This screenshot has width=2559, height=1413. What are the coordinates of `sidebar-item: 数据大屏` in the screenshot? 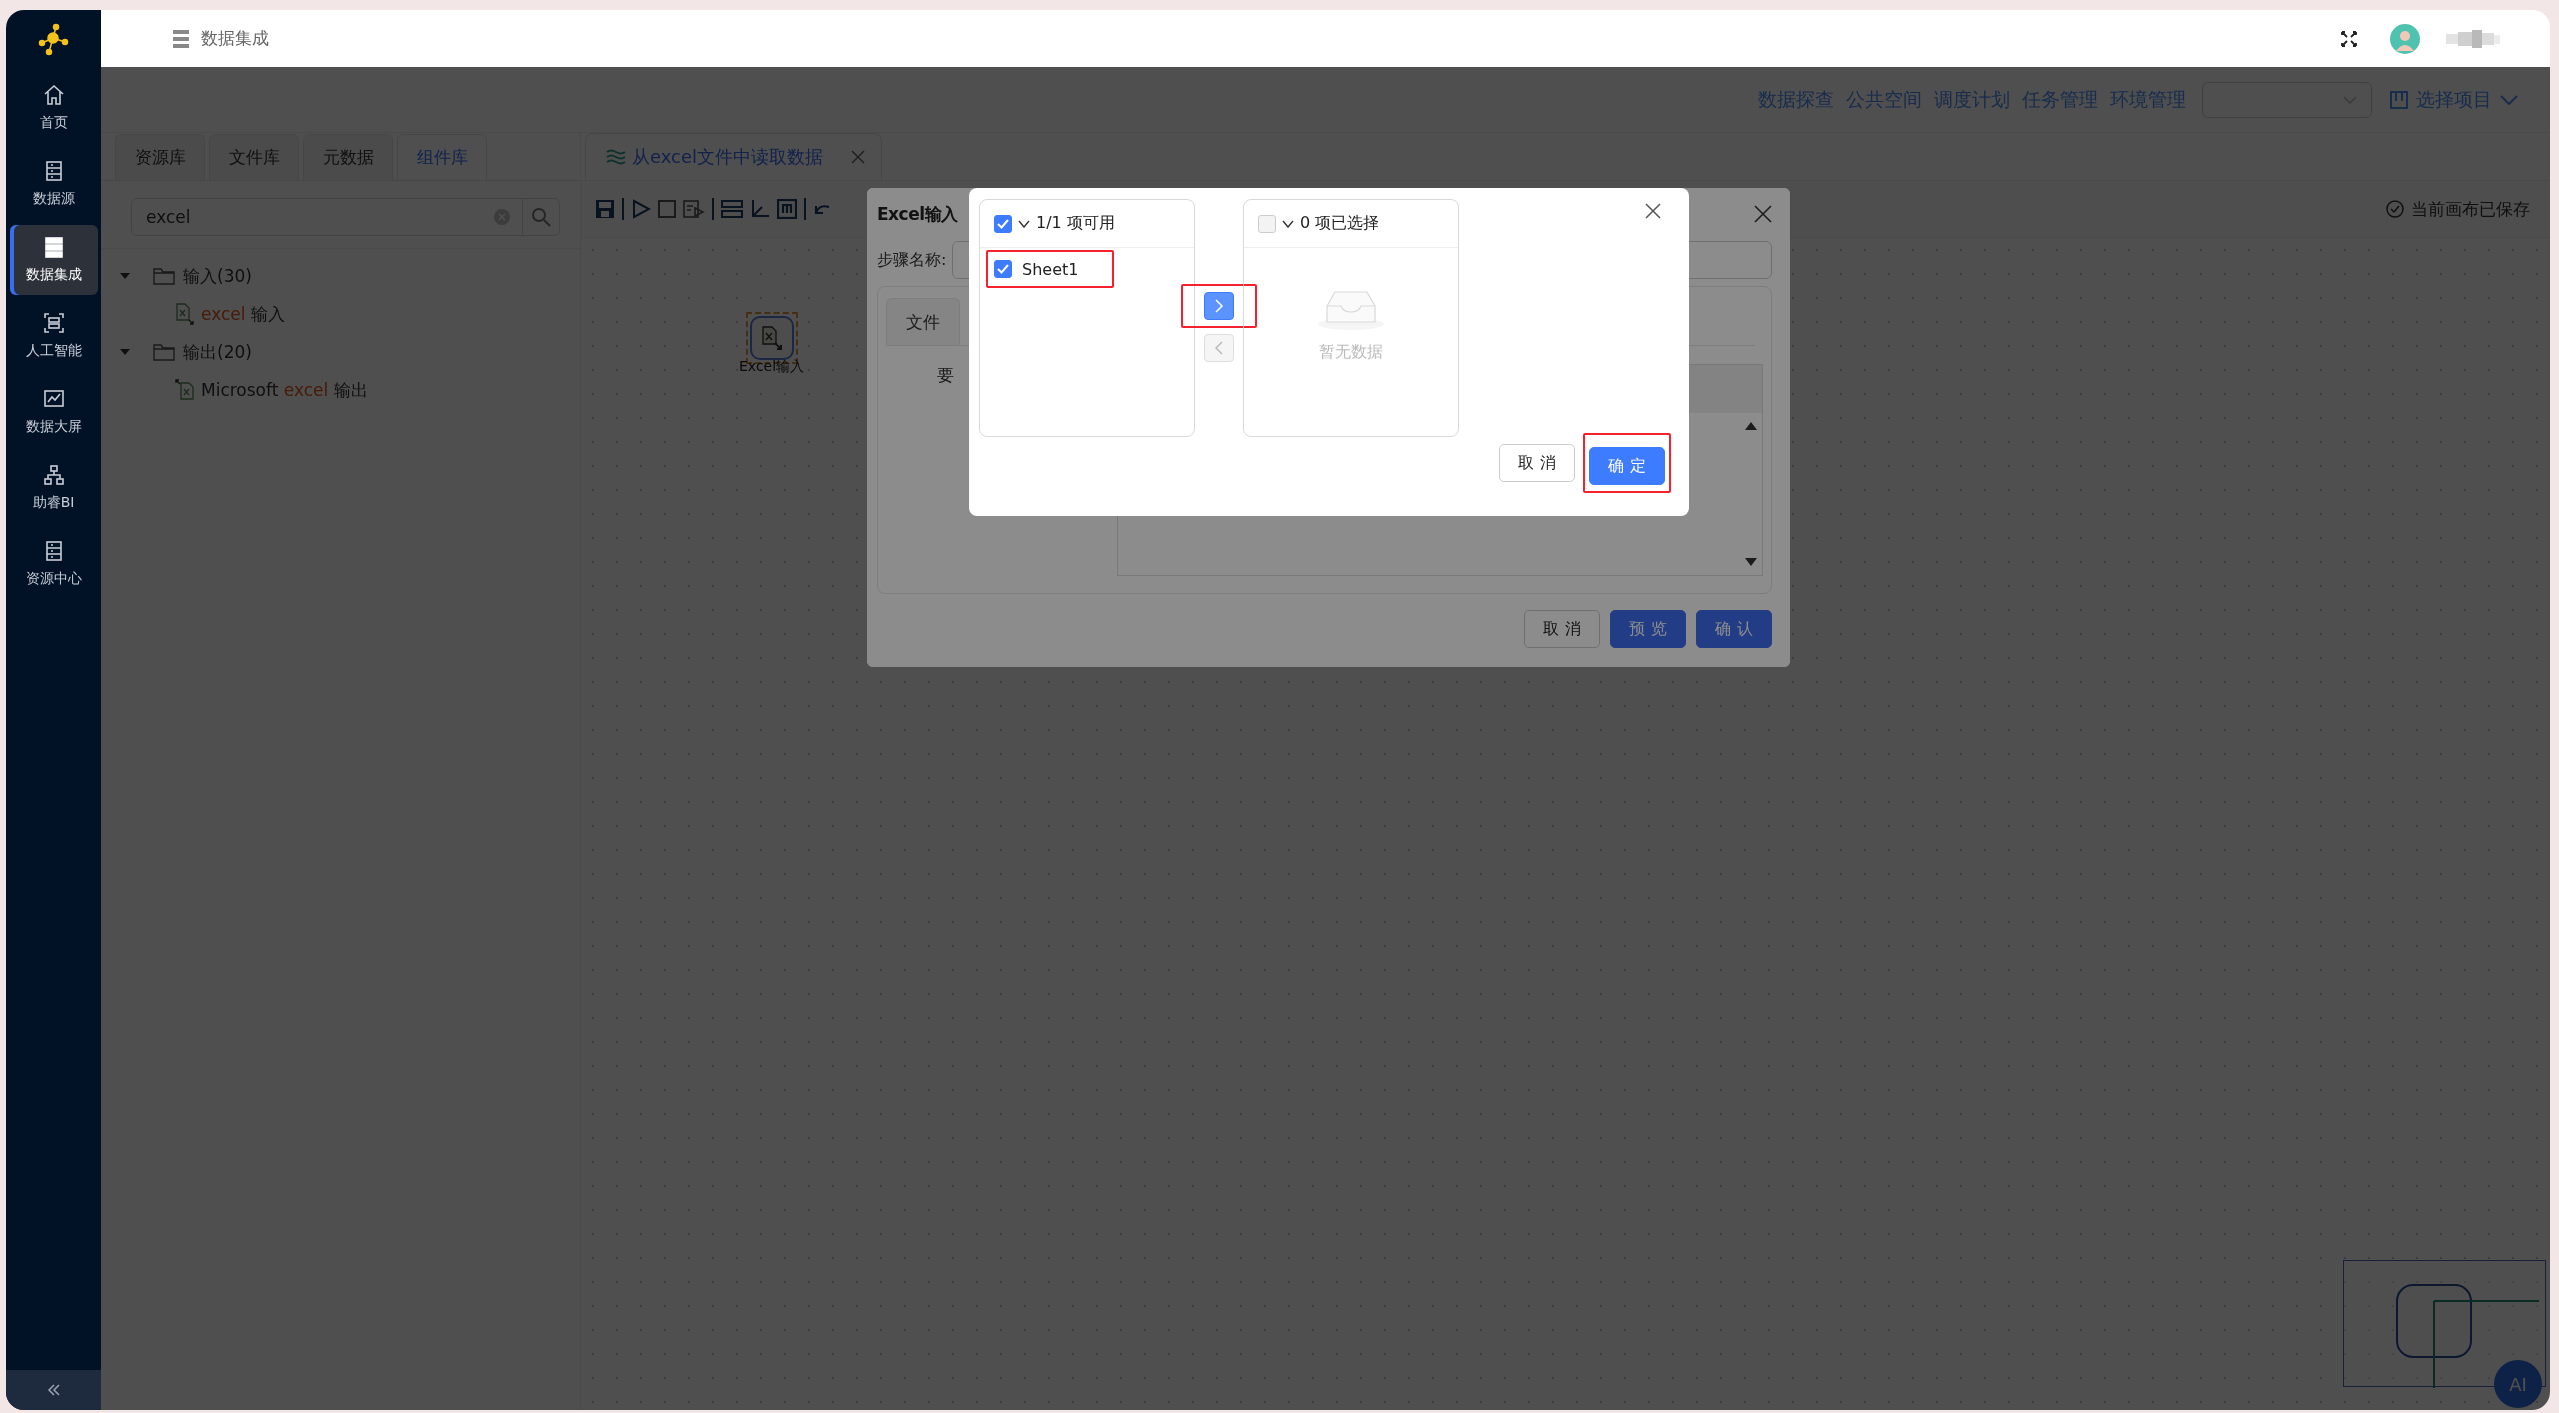 It's located at (53, 412).